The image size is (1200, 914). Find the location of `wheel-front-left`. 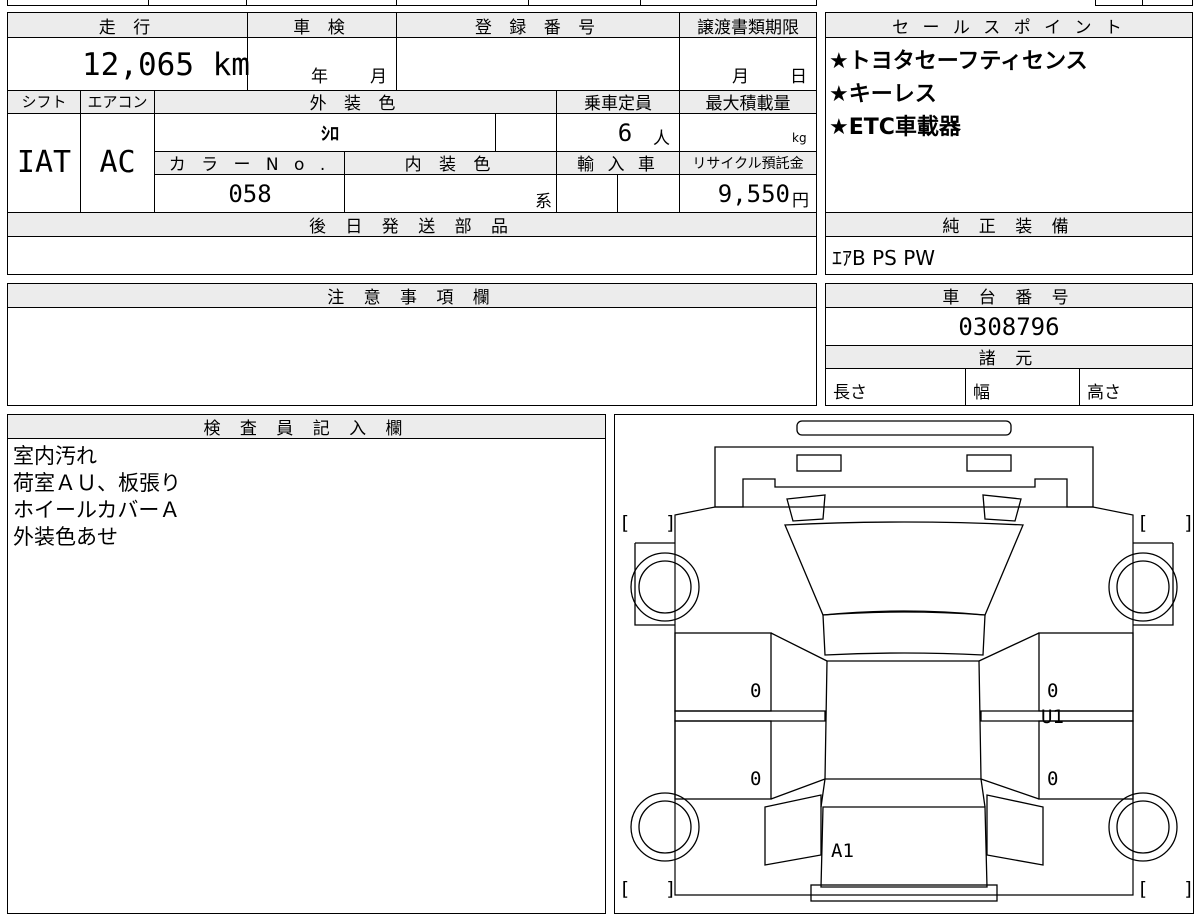

wheel-front-left is located at coordinates (665, 587).